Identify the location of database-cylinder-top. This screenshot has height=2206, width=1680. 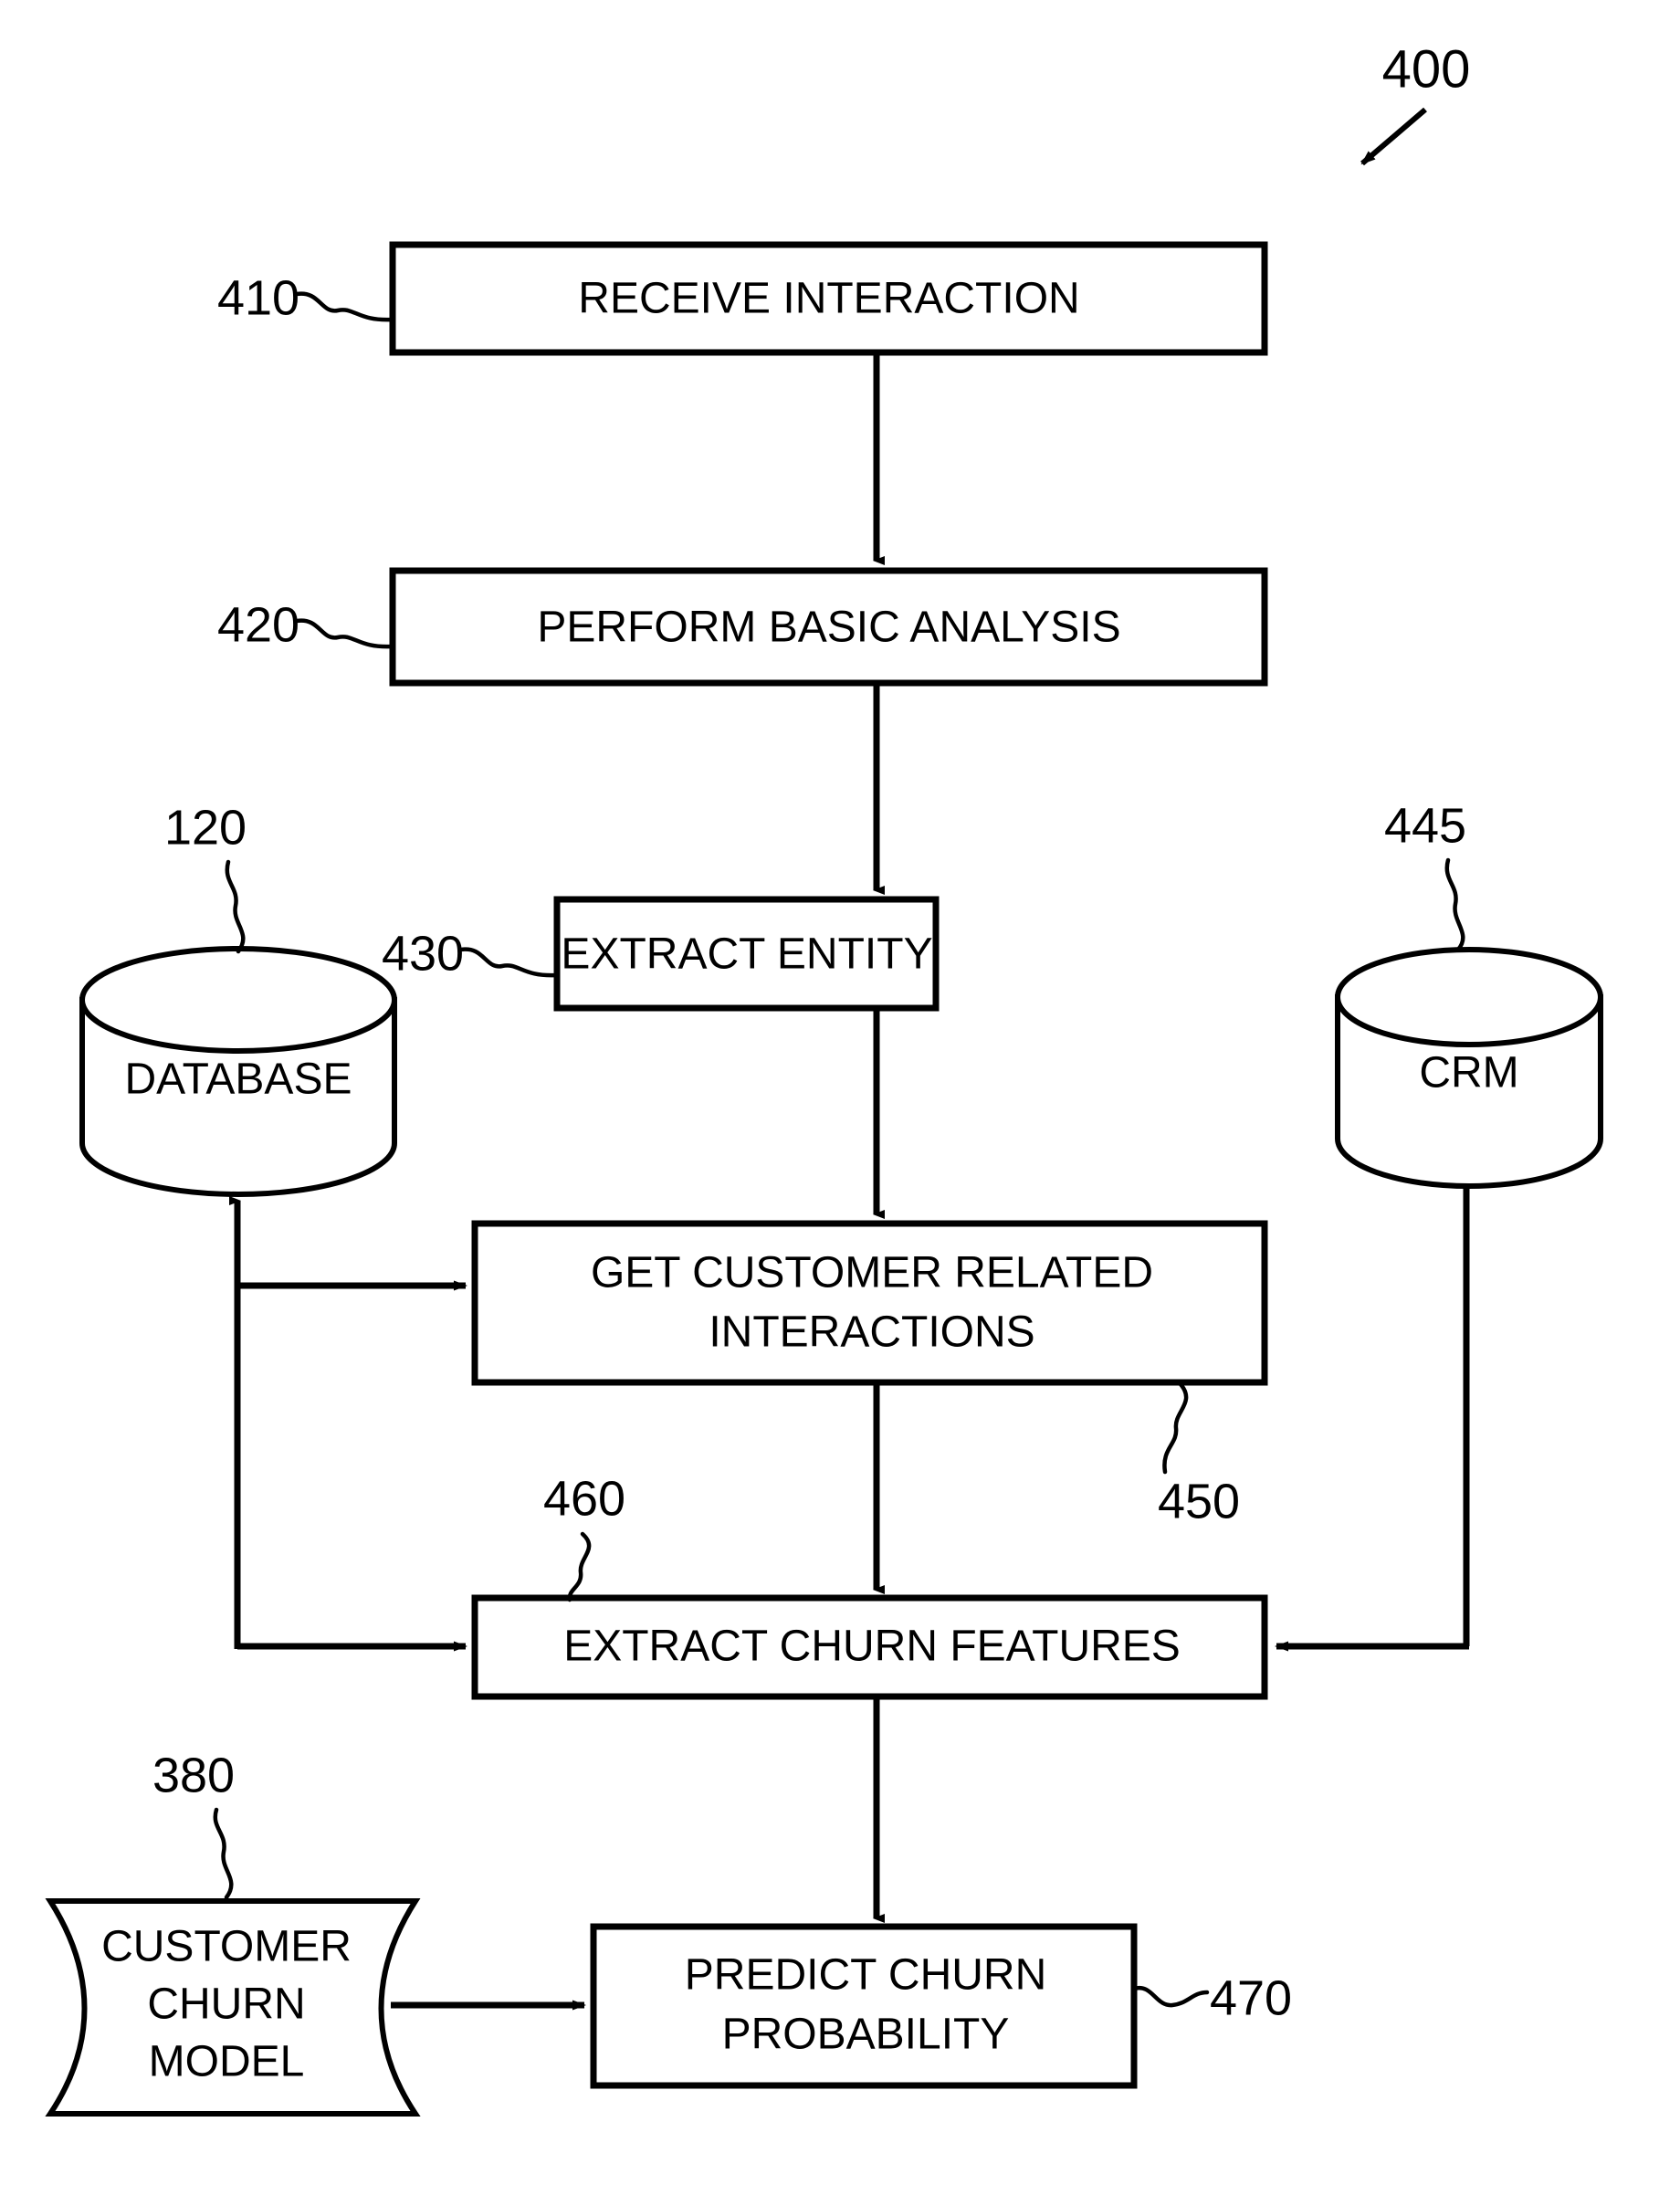
(238, 1000).